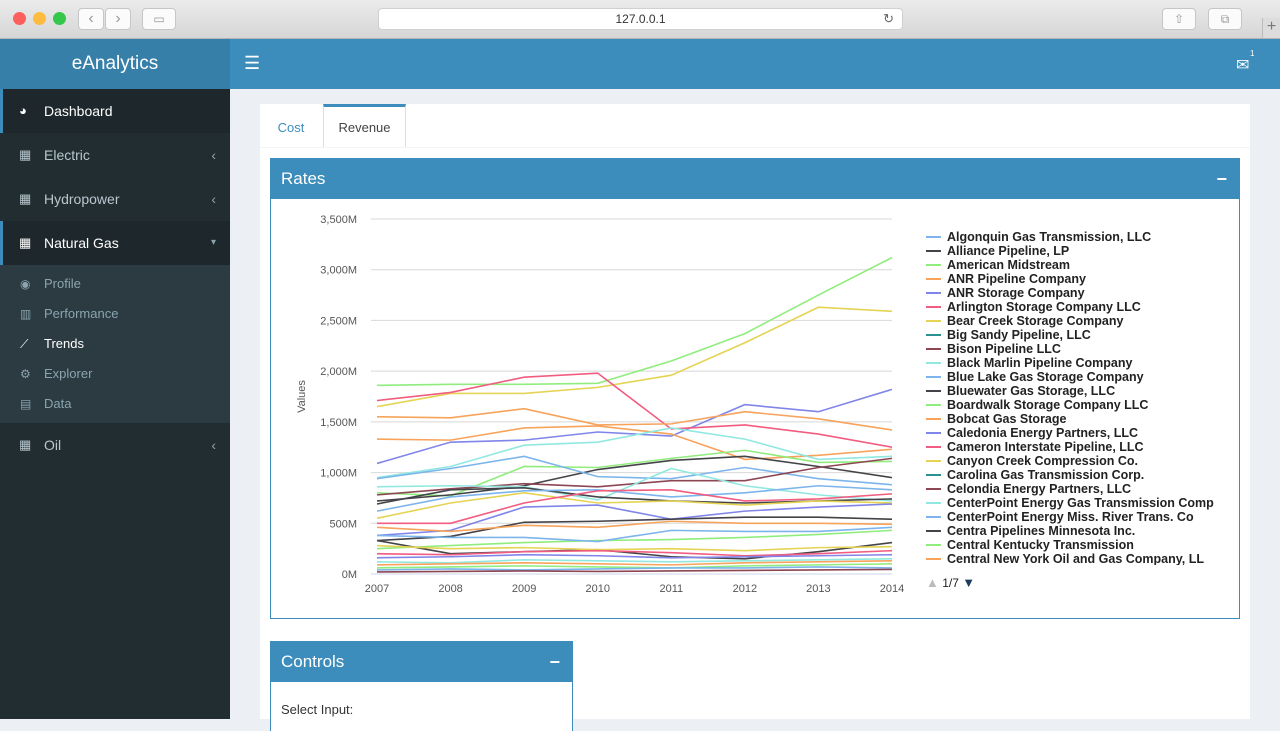  I want to click on minimize-window-button, so click(39, 18).